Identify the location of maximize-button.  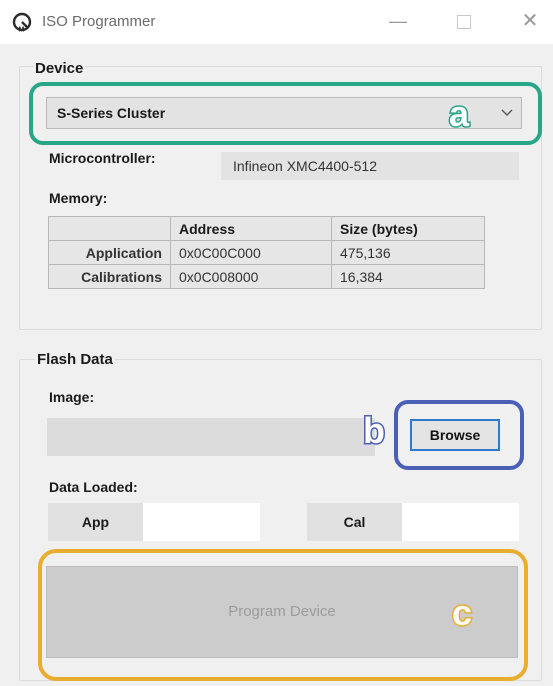
(464, 21).